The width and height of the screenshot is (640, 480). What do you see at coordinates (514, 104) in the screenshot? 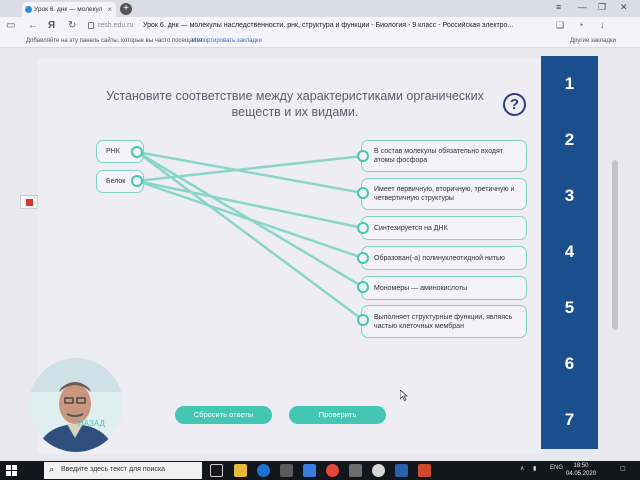
I see `help-icon: ?` at bounding box center [514, 104].